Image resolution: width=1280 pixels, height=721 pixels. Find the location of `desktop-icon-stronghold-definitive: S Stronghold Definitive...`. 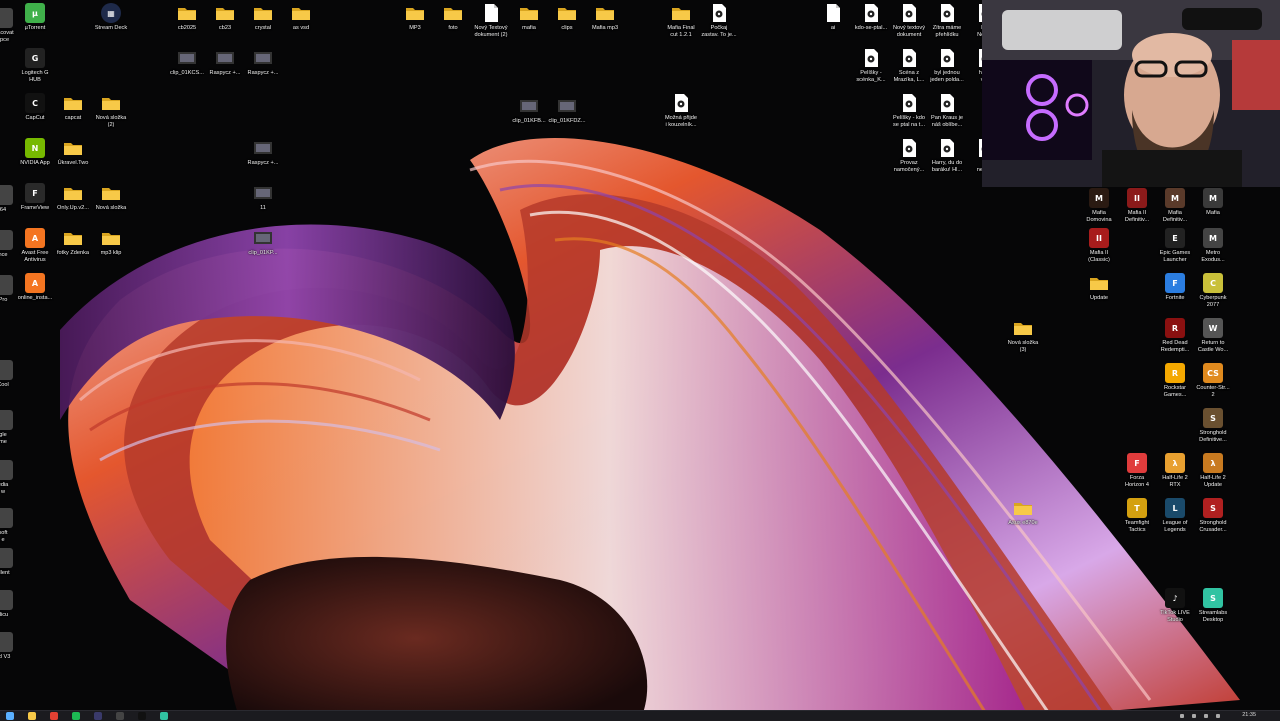

desktop-icon-stronghold-definitive: S Stronghold Definitive... is located at coordinates (1213, 426).